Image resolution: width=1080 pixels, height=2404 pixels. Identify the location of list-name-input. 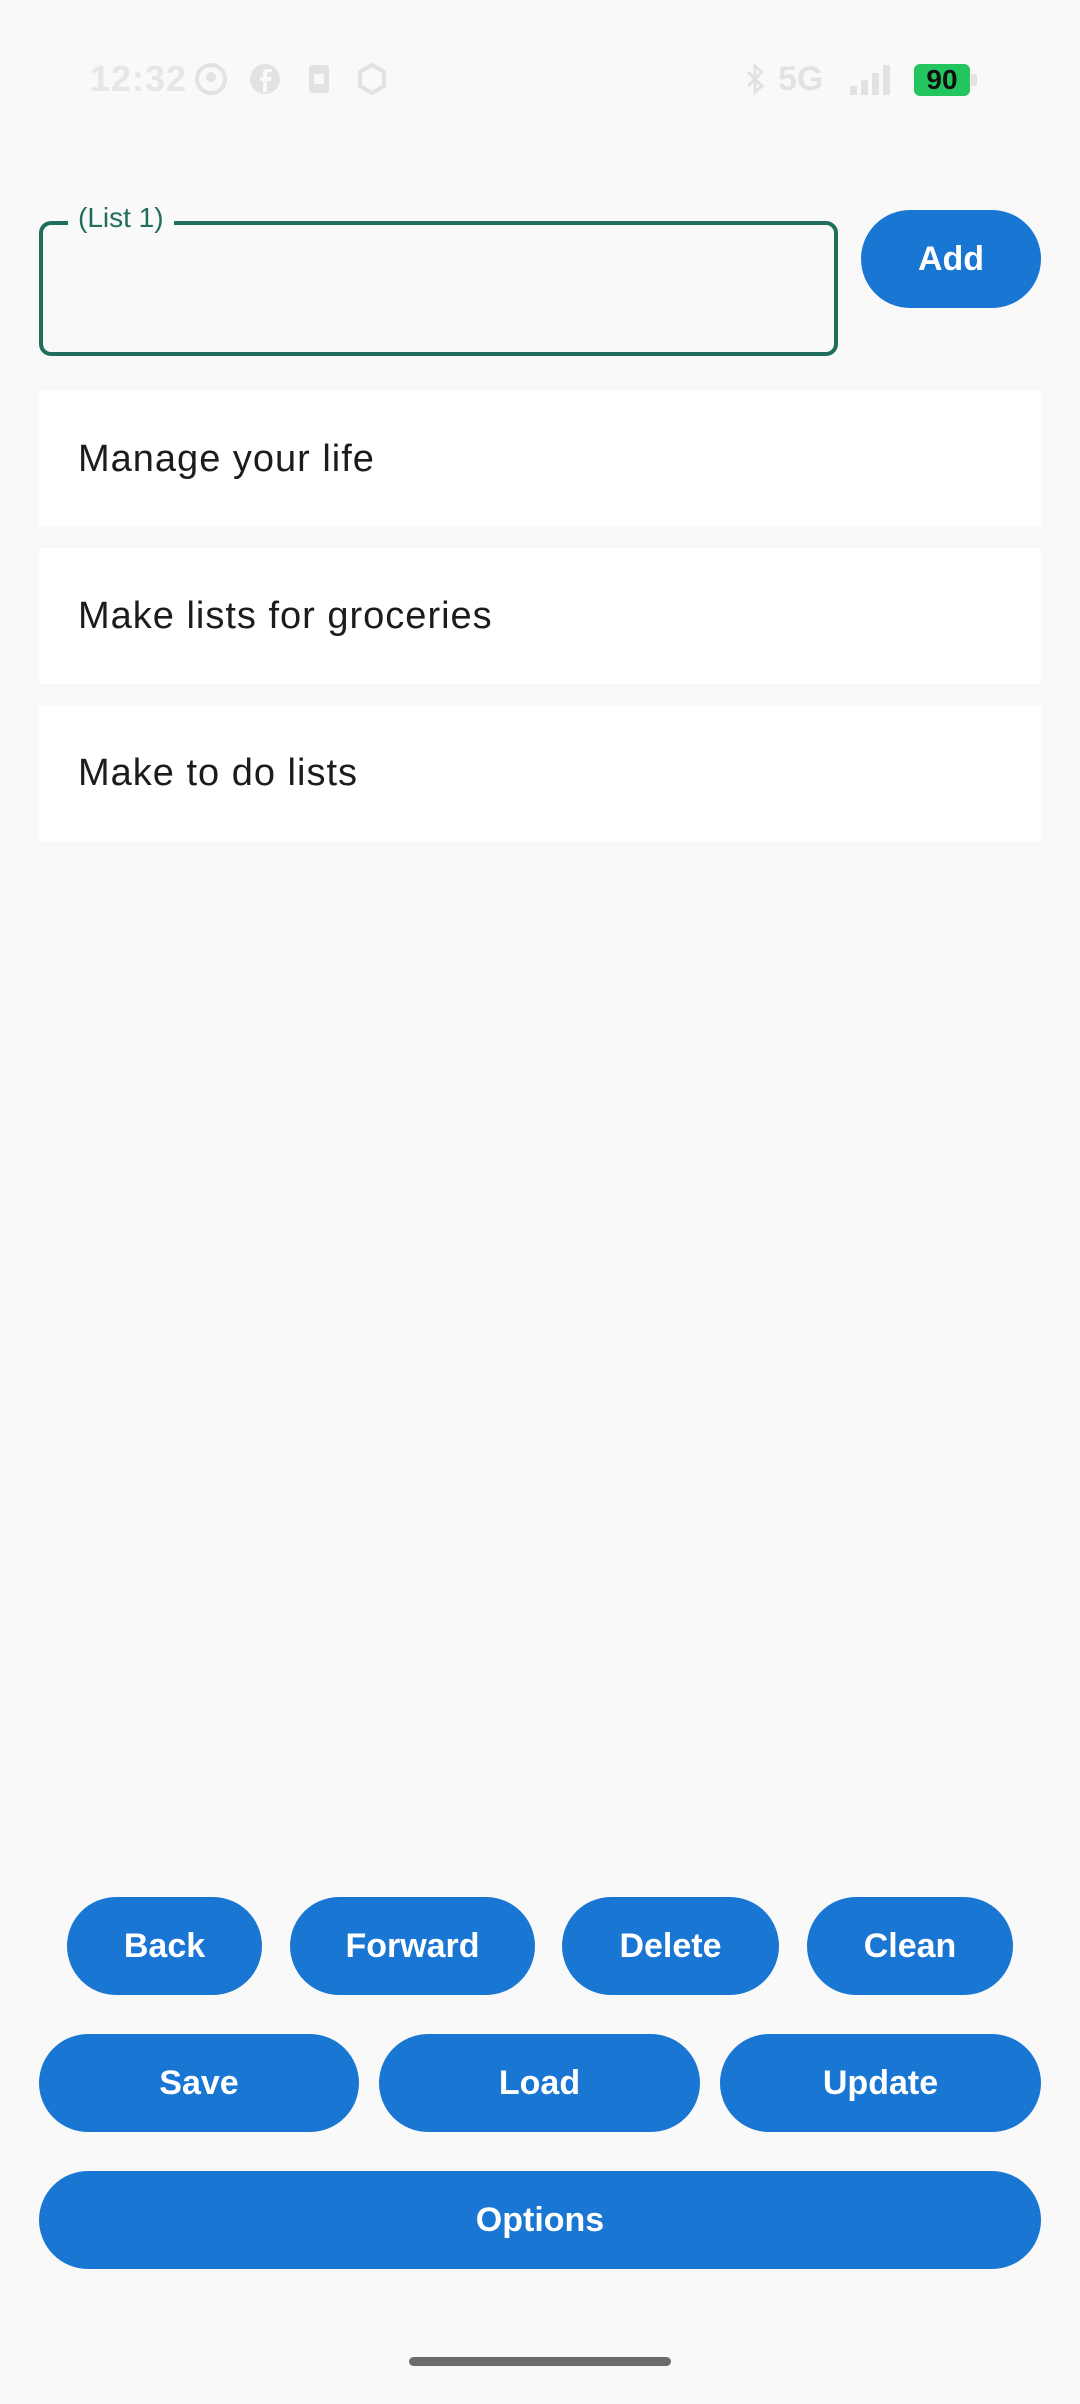
(442, 291).